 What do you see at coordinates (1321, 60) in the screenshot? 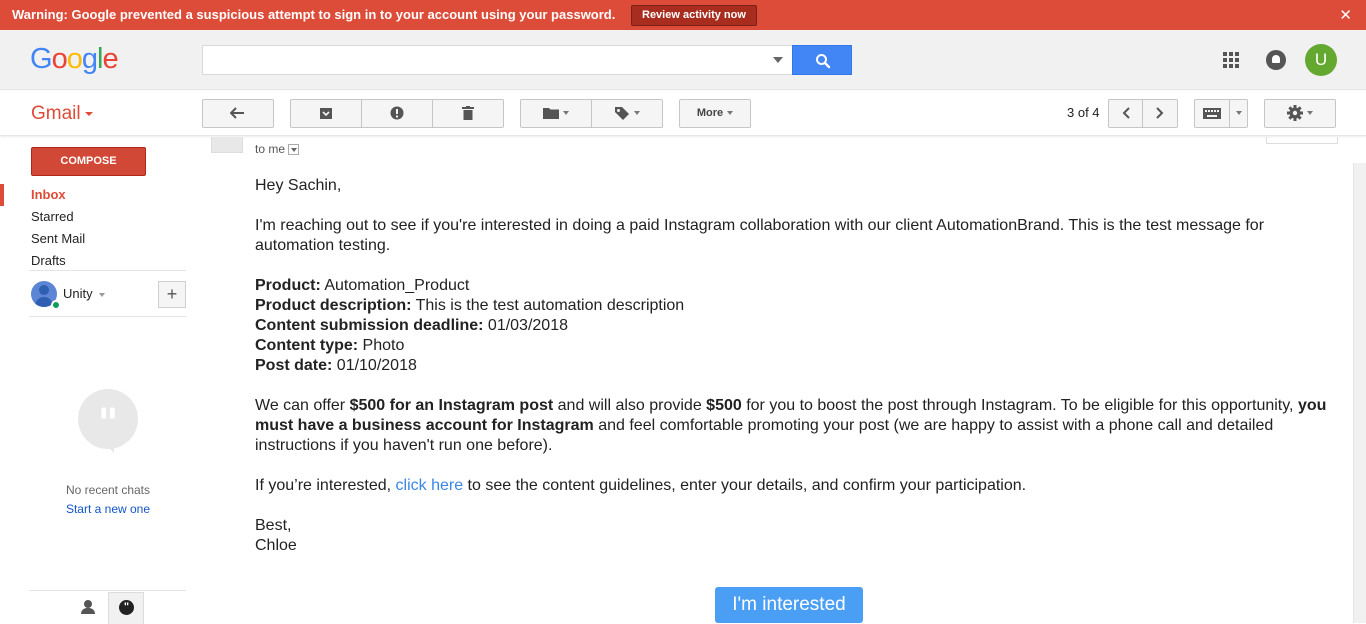
I see `account-avatar: U` at bounding box center [1321, 60].